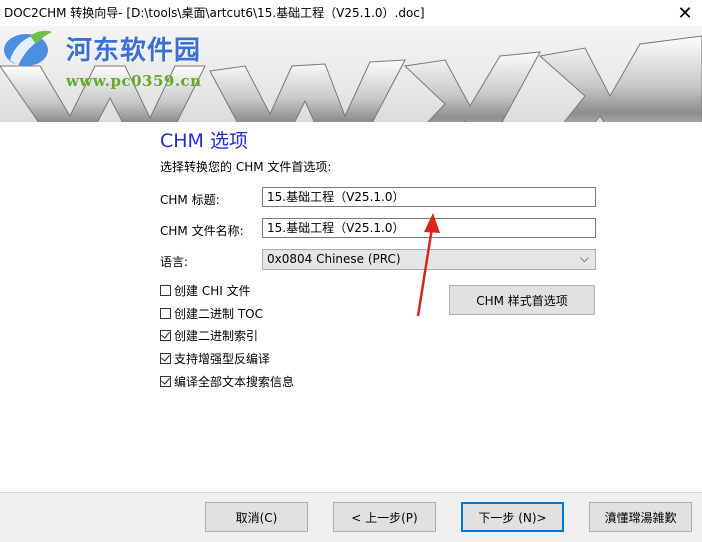 Image resolution: width=702 pixels, height=542 pixels. I want to click on watermark-url: www.pc0359.cn, so click(134, 81).